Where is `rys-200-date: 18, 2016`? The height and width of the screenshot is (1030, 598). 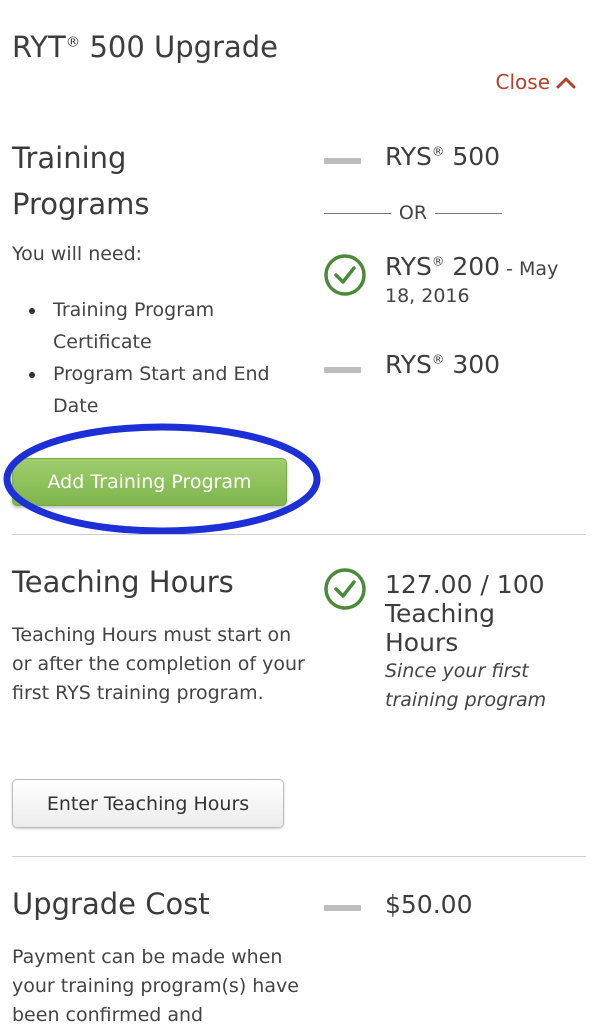
rys-200-date: 18, 2016 is located at coordinates (427, 296).